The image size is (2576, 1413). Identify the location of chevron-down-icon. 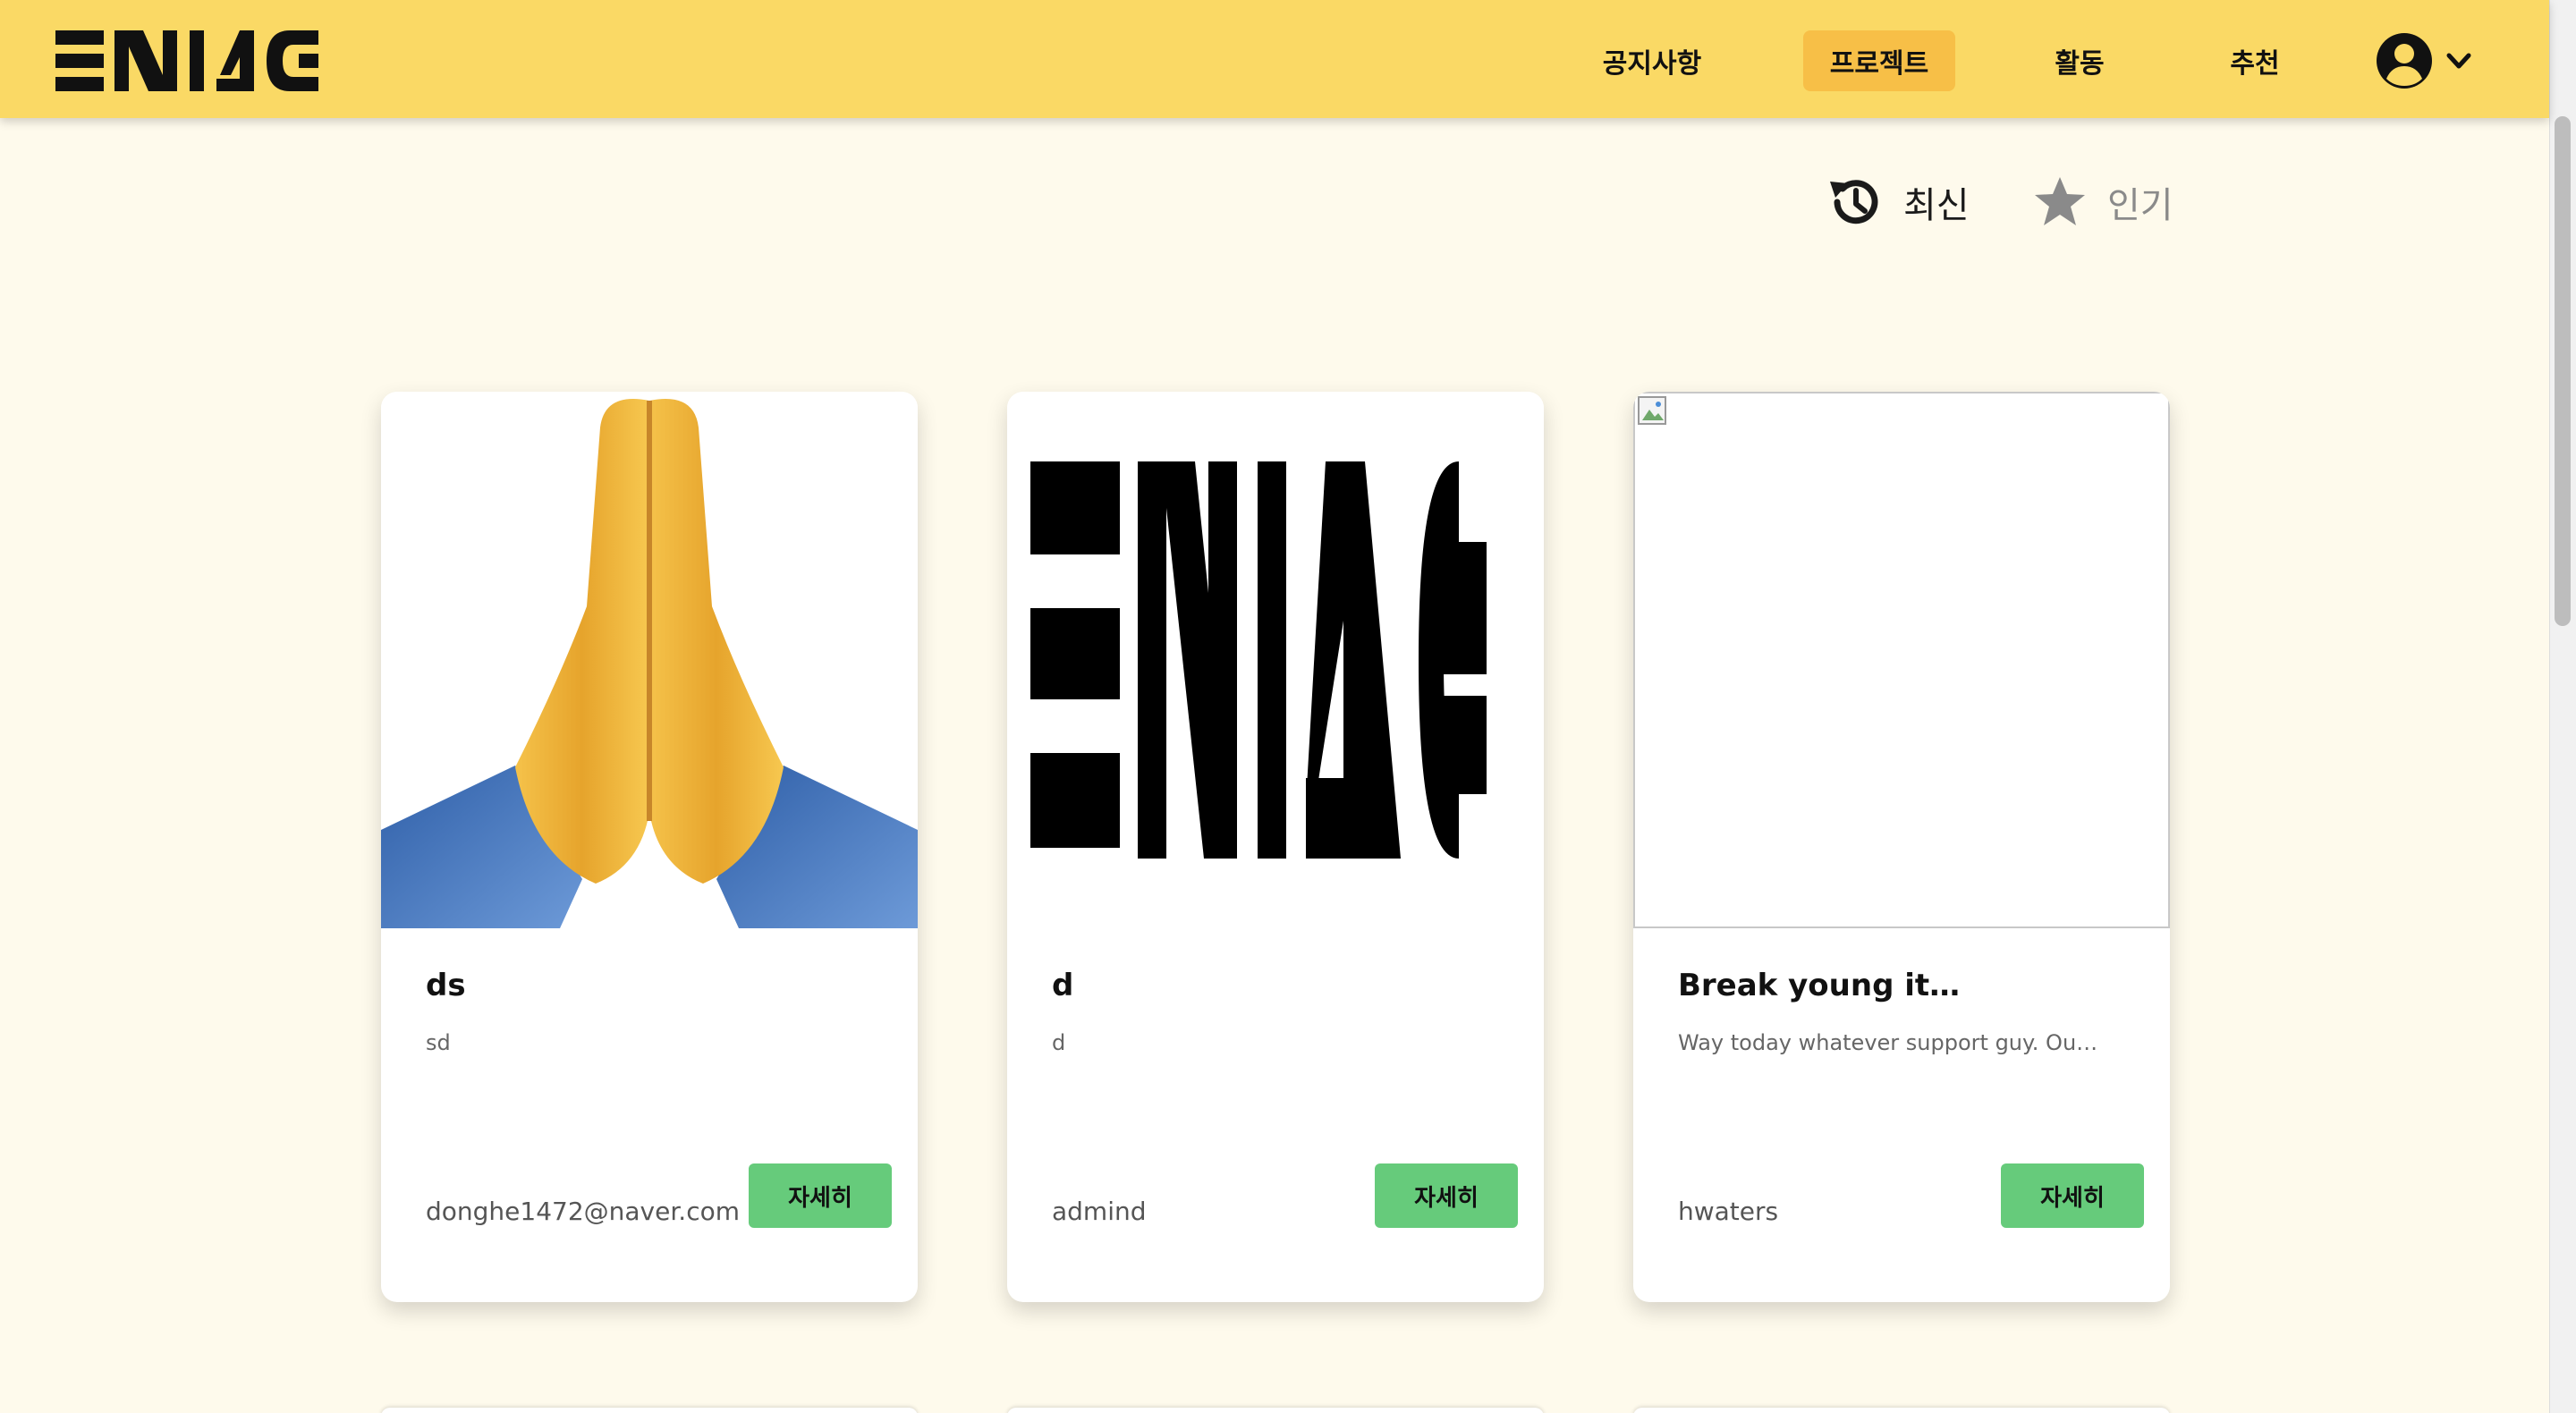
(2458, 61).